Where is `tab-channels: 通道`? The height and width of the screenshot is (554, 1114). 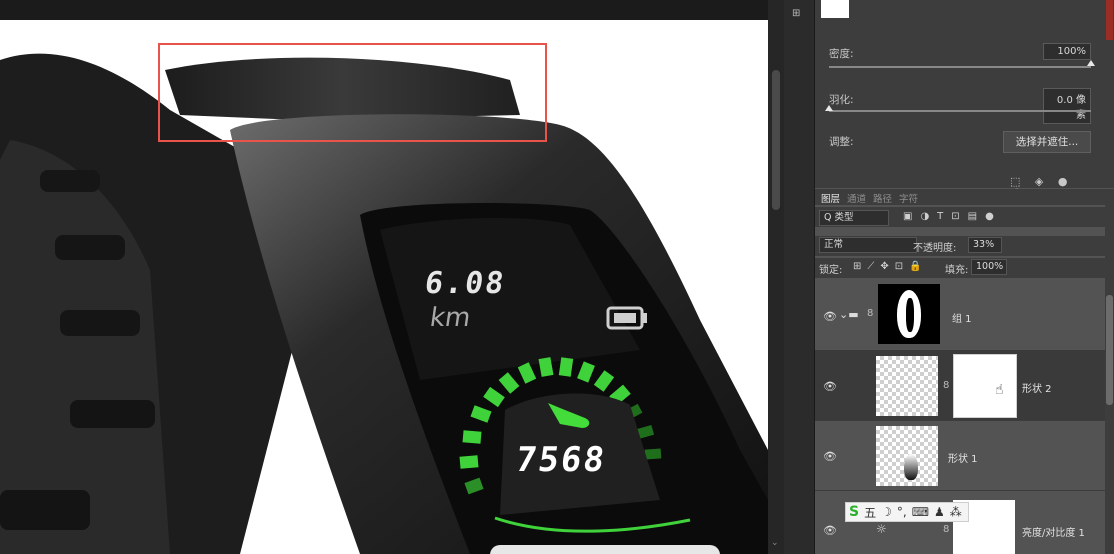
tab-channels: 通道 is located at coordinates (856, 198).